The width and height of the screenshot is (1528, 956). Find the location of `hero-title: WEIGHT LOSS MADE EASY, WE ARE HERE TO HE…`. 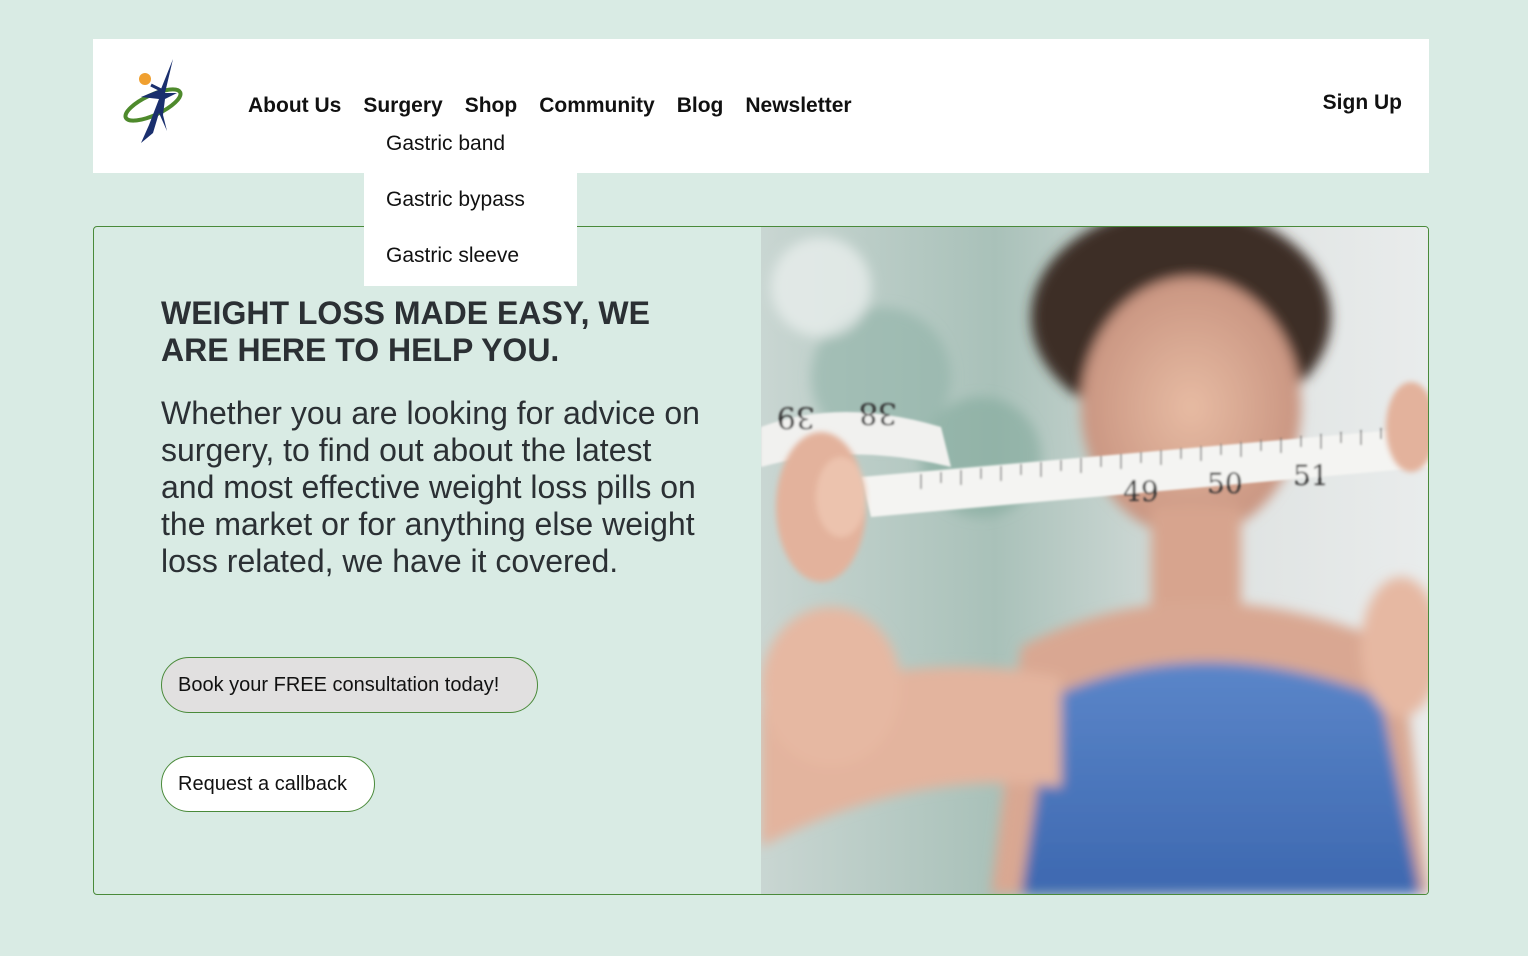

hero-title: WEIGHT LOSS MADE EASY, WE ARE HERE TO HE… is located at coordinates (405, 331).